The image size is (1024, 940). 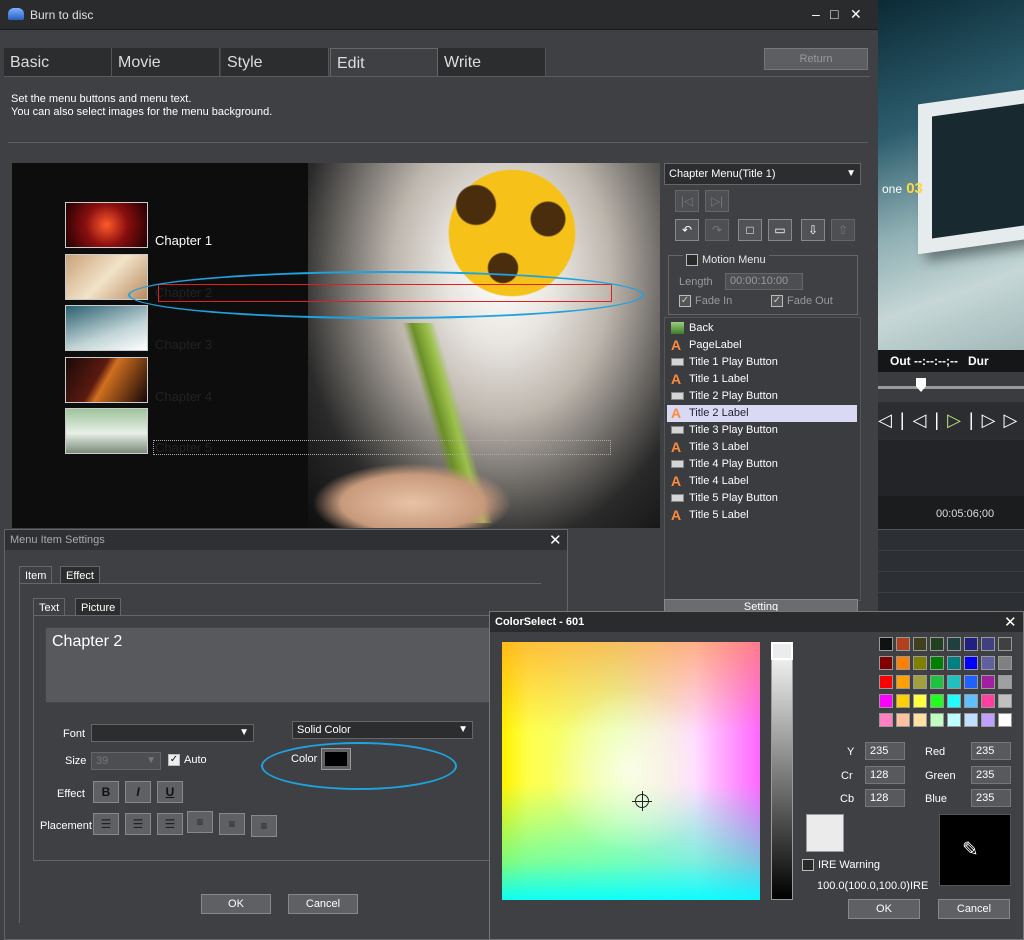 I want to click on chapter-4-thumbnail, so click(x=106, y=380).